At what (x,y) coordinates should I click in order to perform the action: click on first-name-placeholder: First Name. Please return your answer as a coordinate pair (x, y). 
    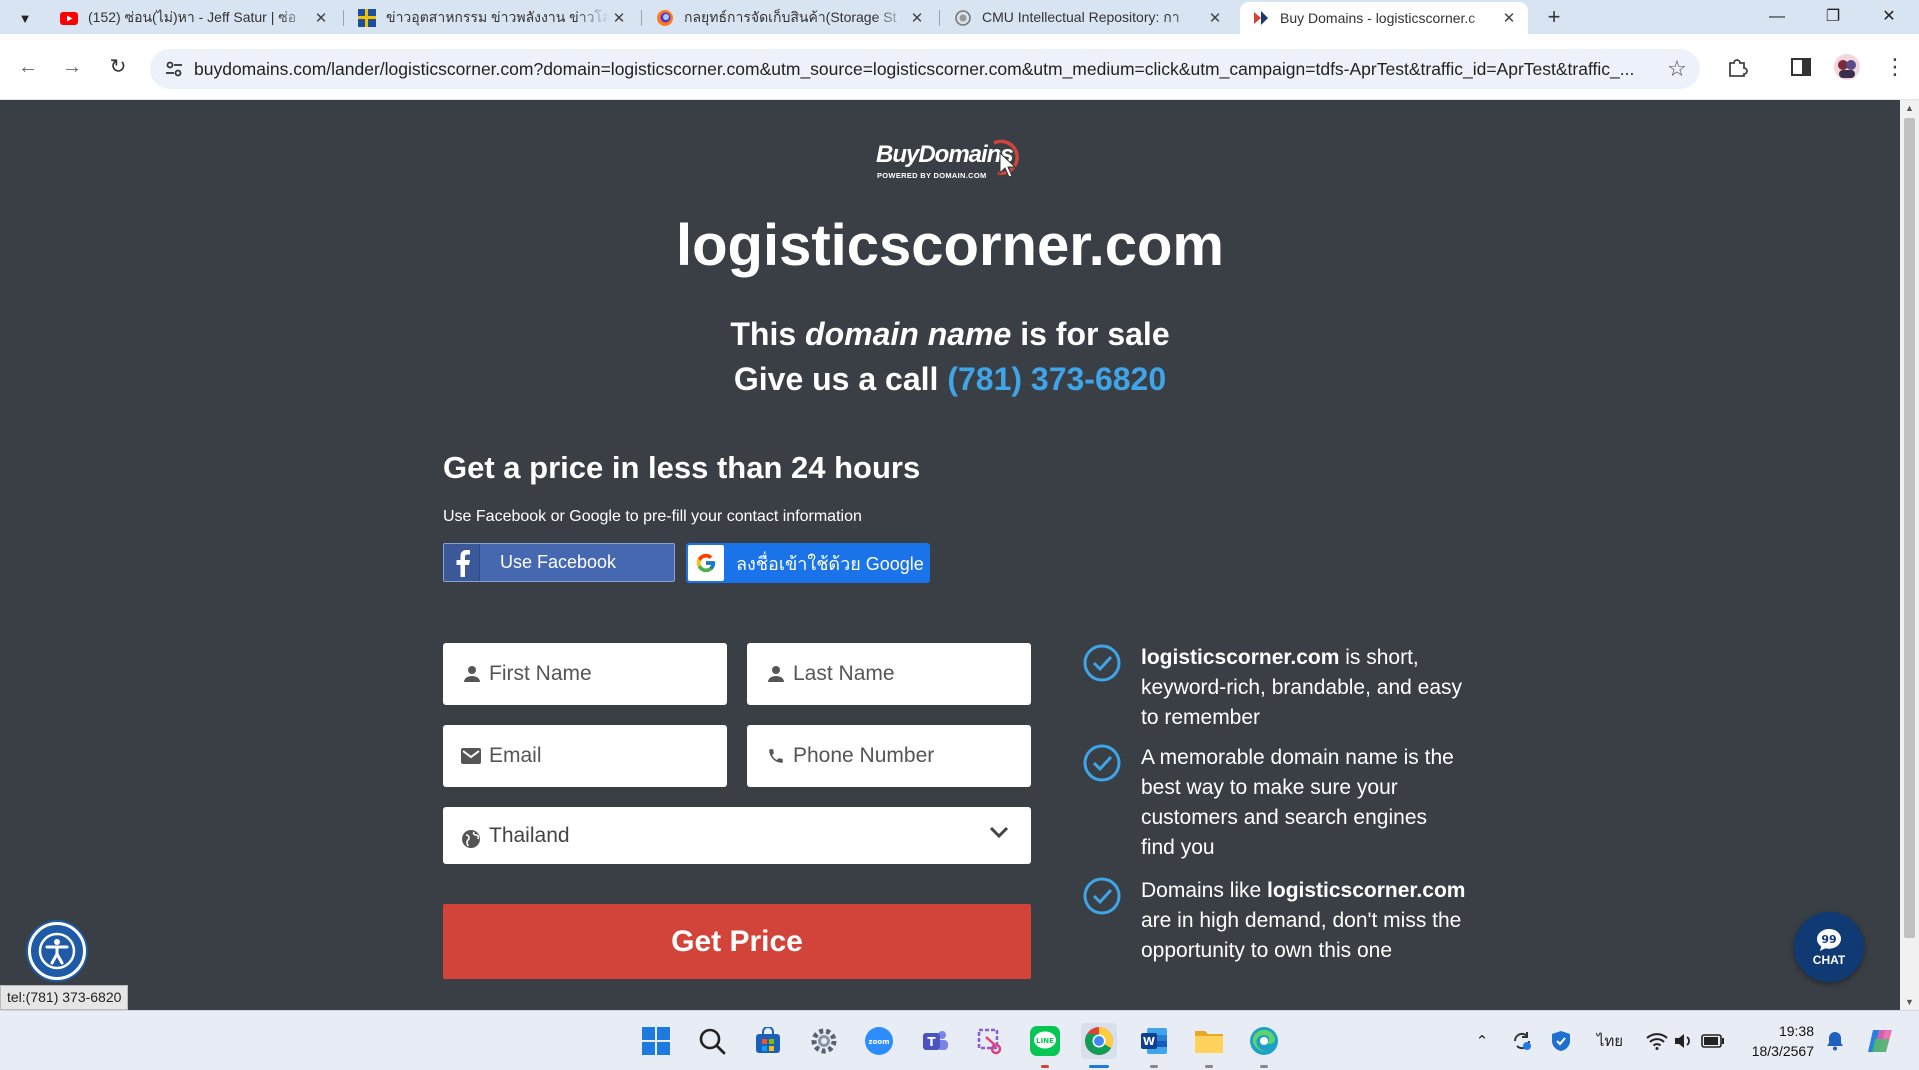
    Looking at the image, I should click on (540, 673).